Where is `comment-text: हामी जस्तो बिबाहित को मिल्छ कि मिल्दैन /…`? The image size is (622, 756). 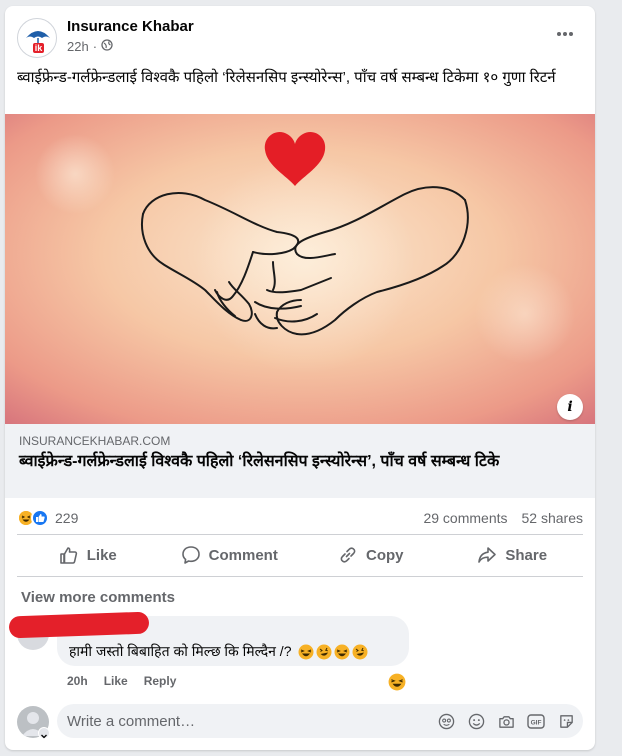 comment-text: हामी जस्तो बिबाहित को मिल्छ कि मिल्दैन /… is located at coordinates (180, 651).